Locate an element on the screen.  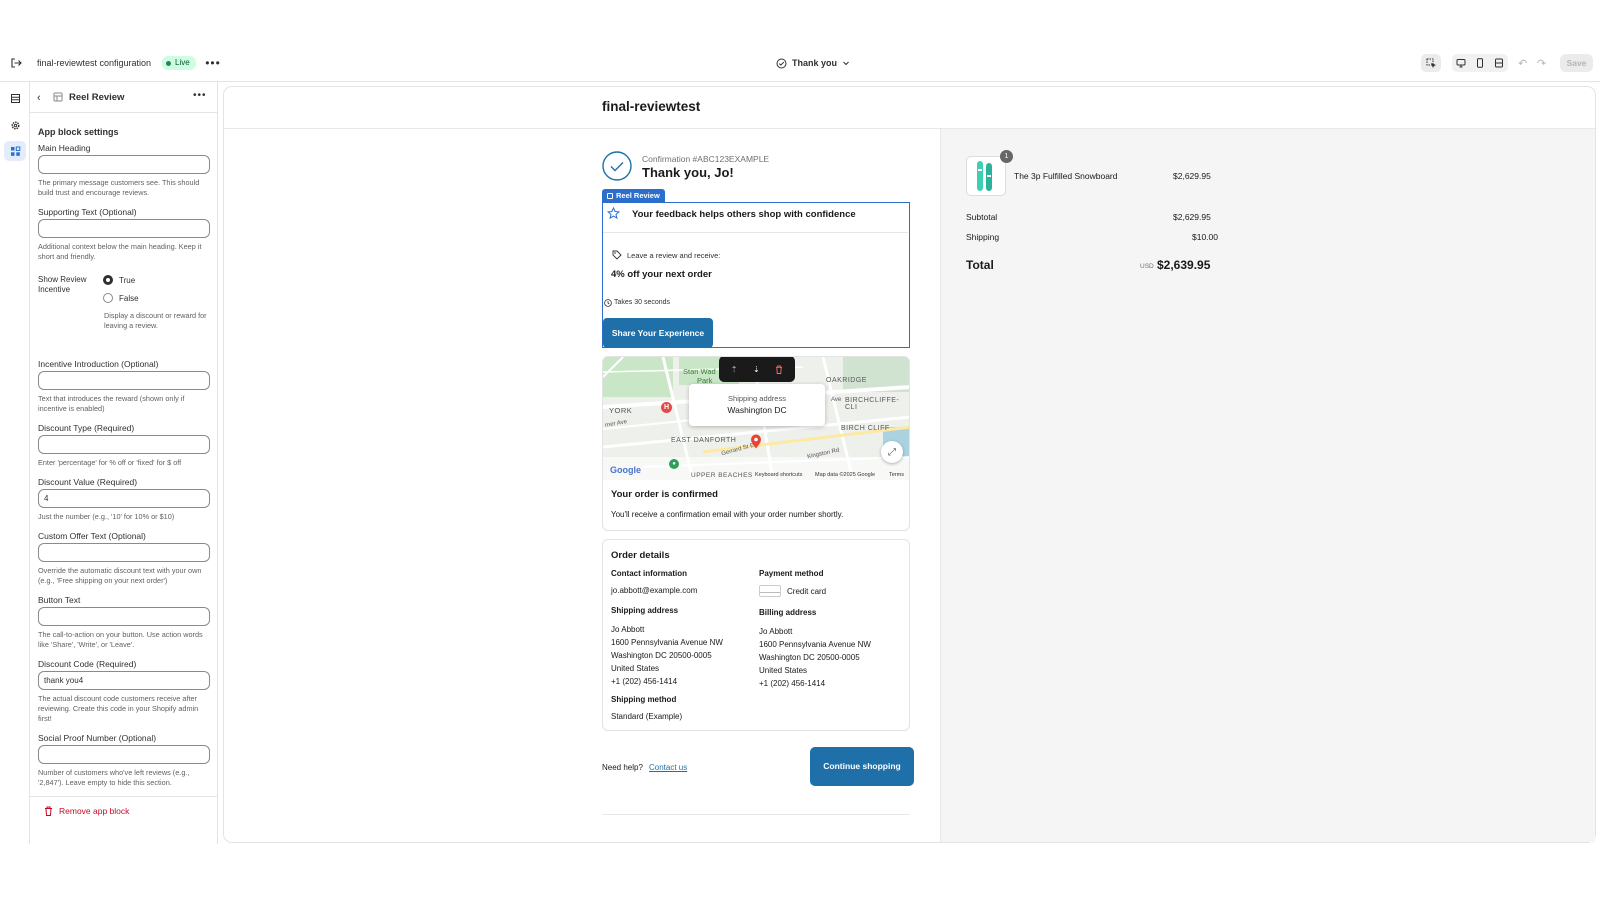
supporting-text-label: Supporting Text (Optional) is located at coordinates (87, 212).